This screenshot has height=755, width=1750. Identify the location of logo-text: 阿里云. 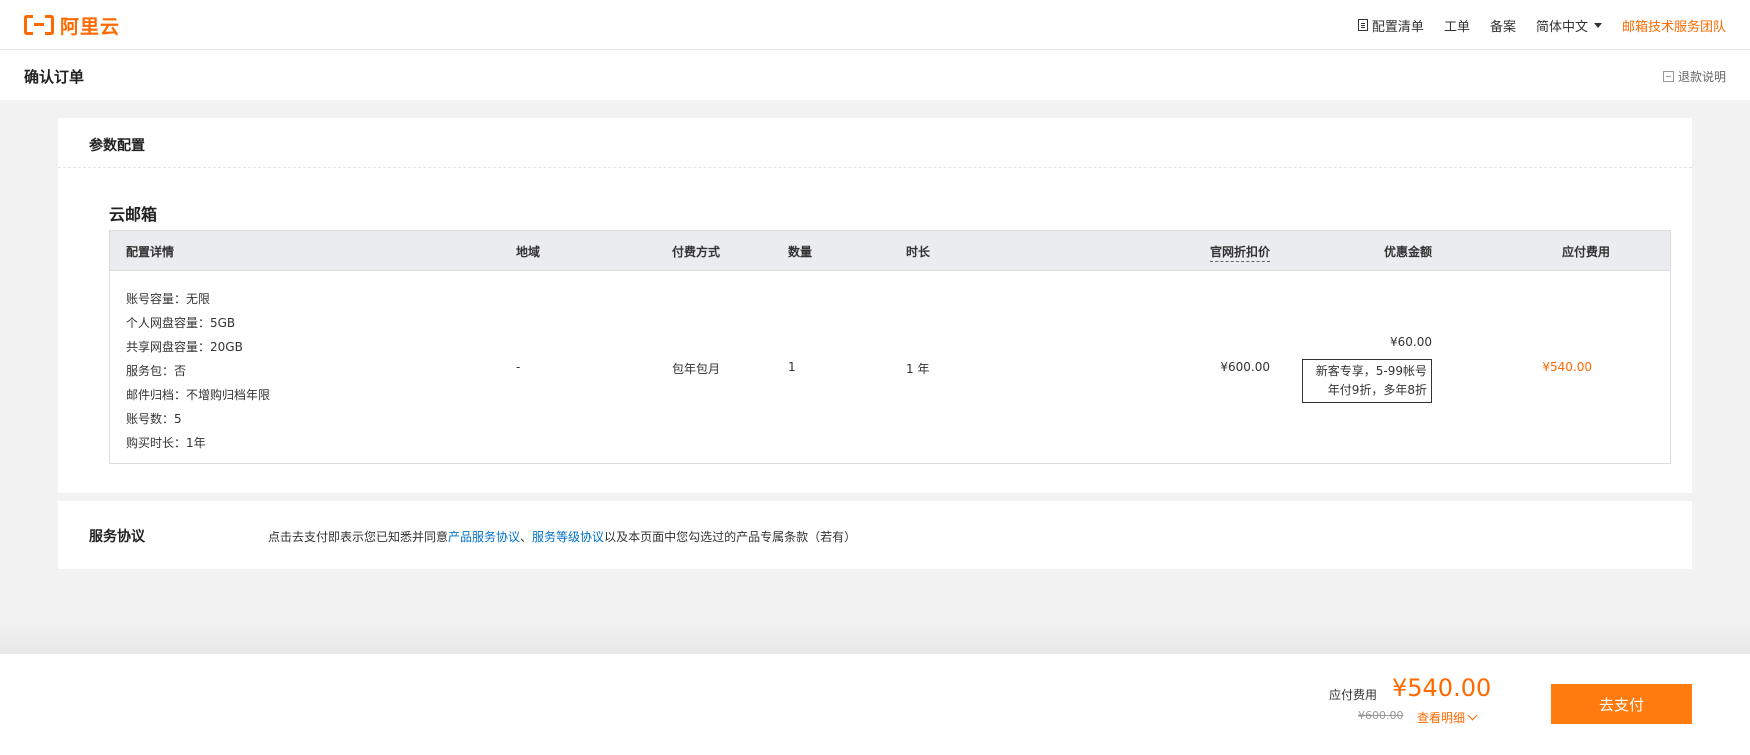
(90, 26).